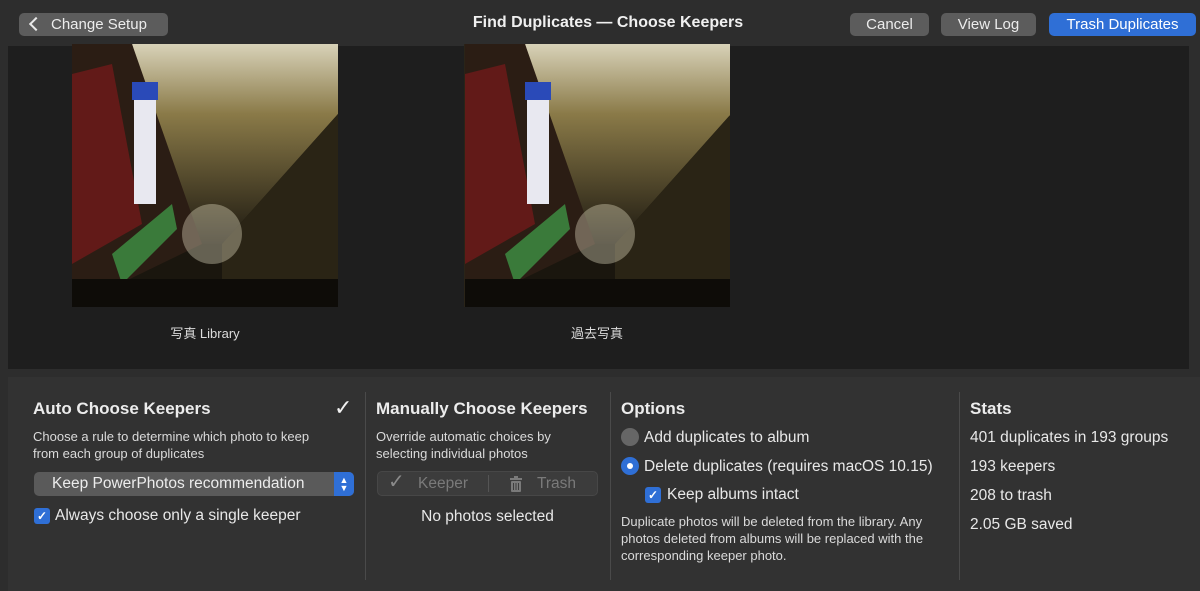 The width and height of the screenshot is (1200, 591). Describe the element at coordinates (487, 516) in the screenshot. I see `selection-status: No photos selected` at that location.